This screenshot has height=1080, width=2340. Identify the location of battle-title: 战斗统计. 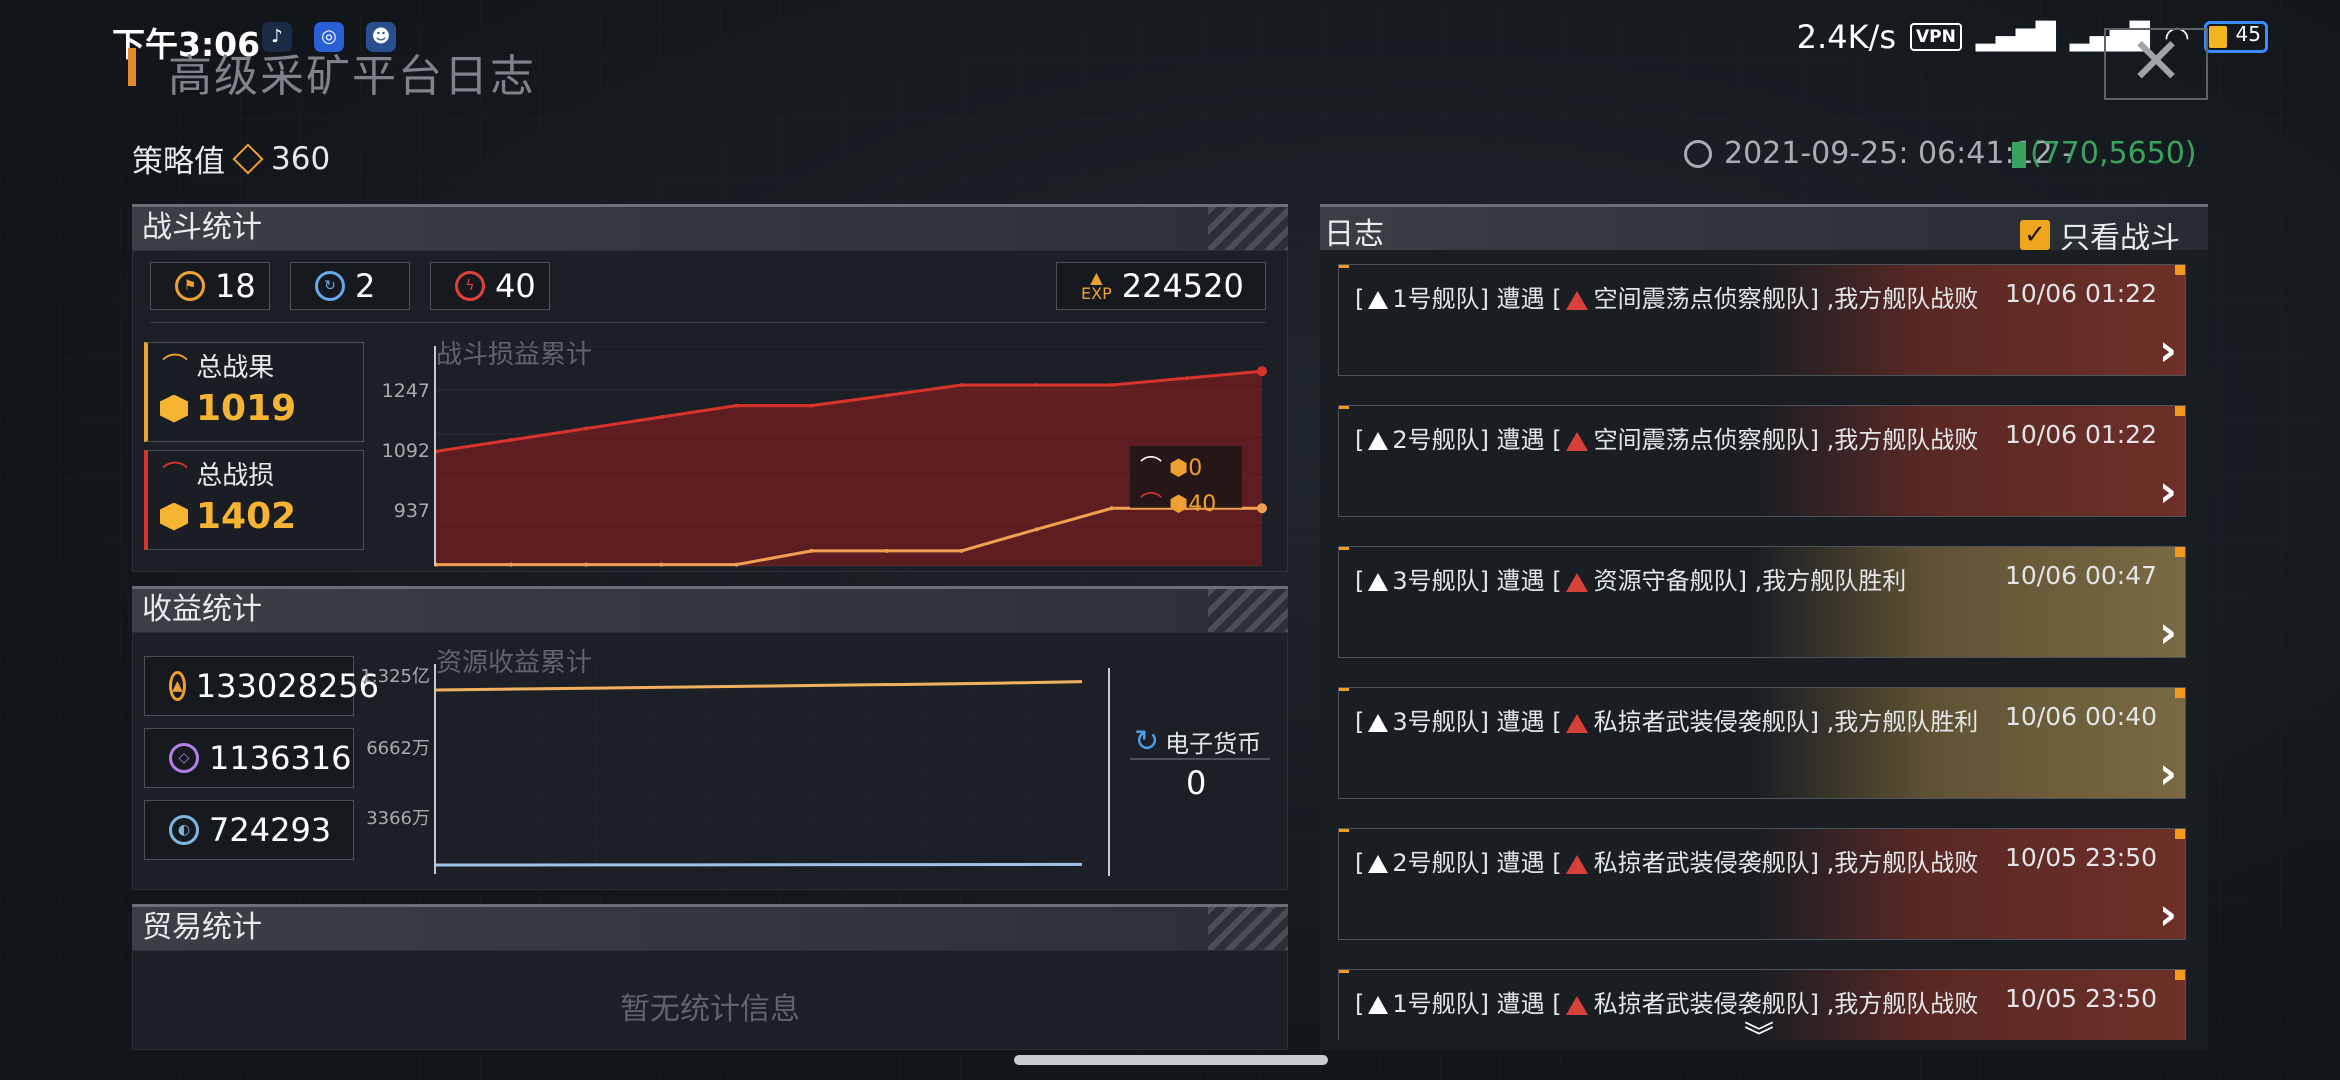
(710, 227).